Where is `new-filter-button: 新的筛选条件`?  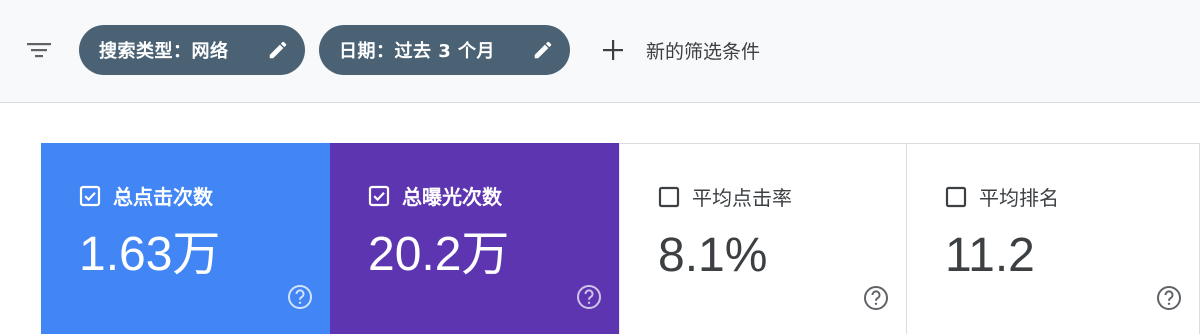
new-filter-button: 新的筛选条件 is located at coordinates (680, 50).